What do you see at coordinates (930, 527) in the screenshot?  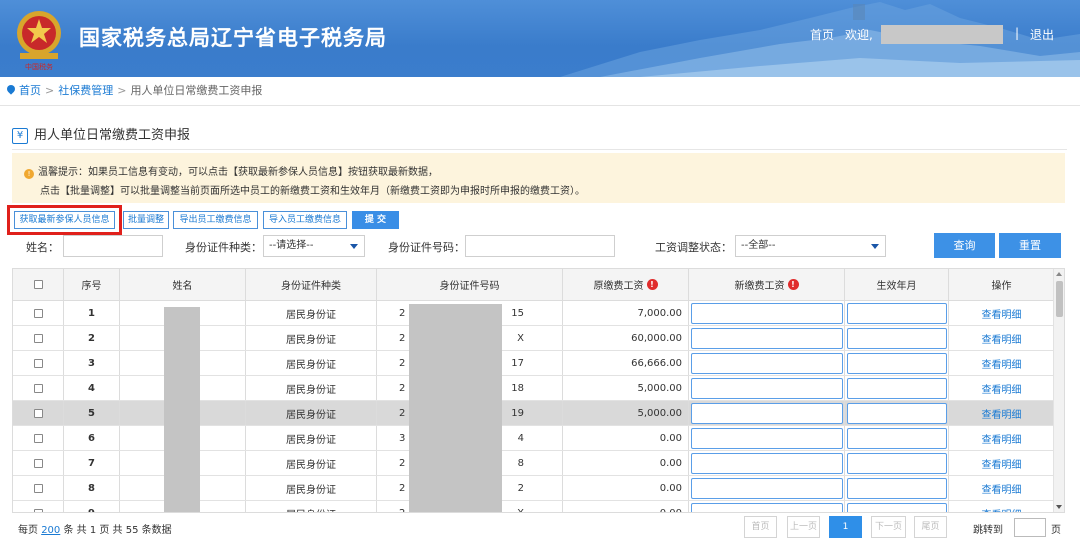 I see `last-page-button: 尾页` at bounding box center [930, 527].